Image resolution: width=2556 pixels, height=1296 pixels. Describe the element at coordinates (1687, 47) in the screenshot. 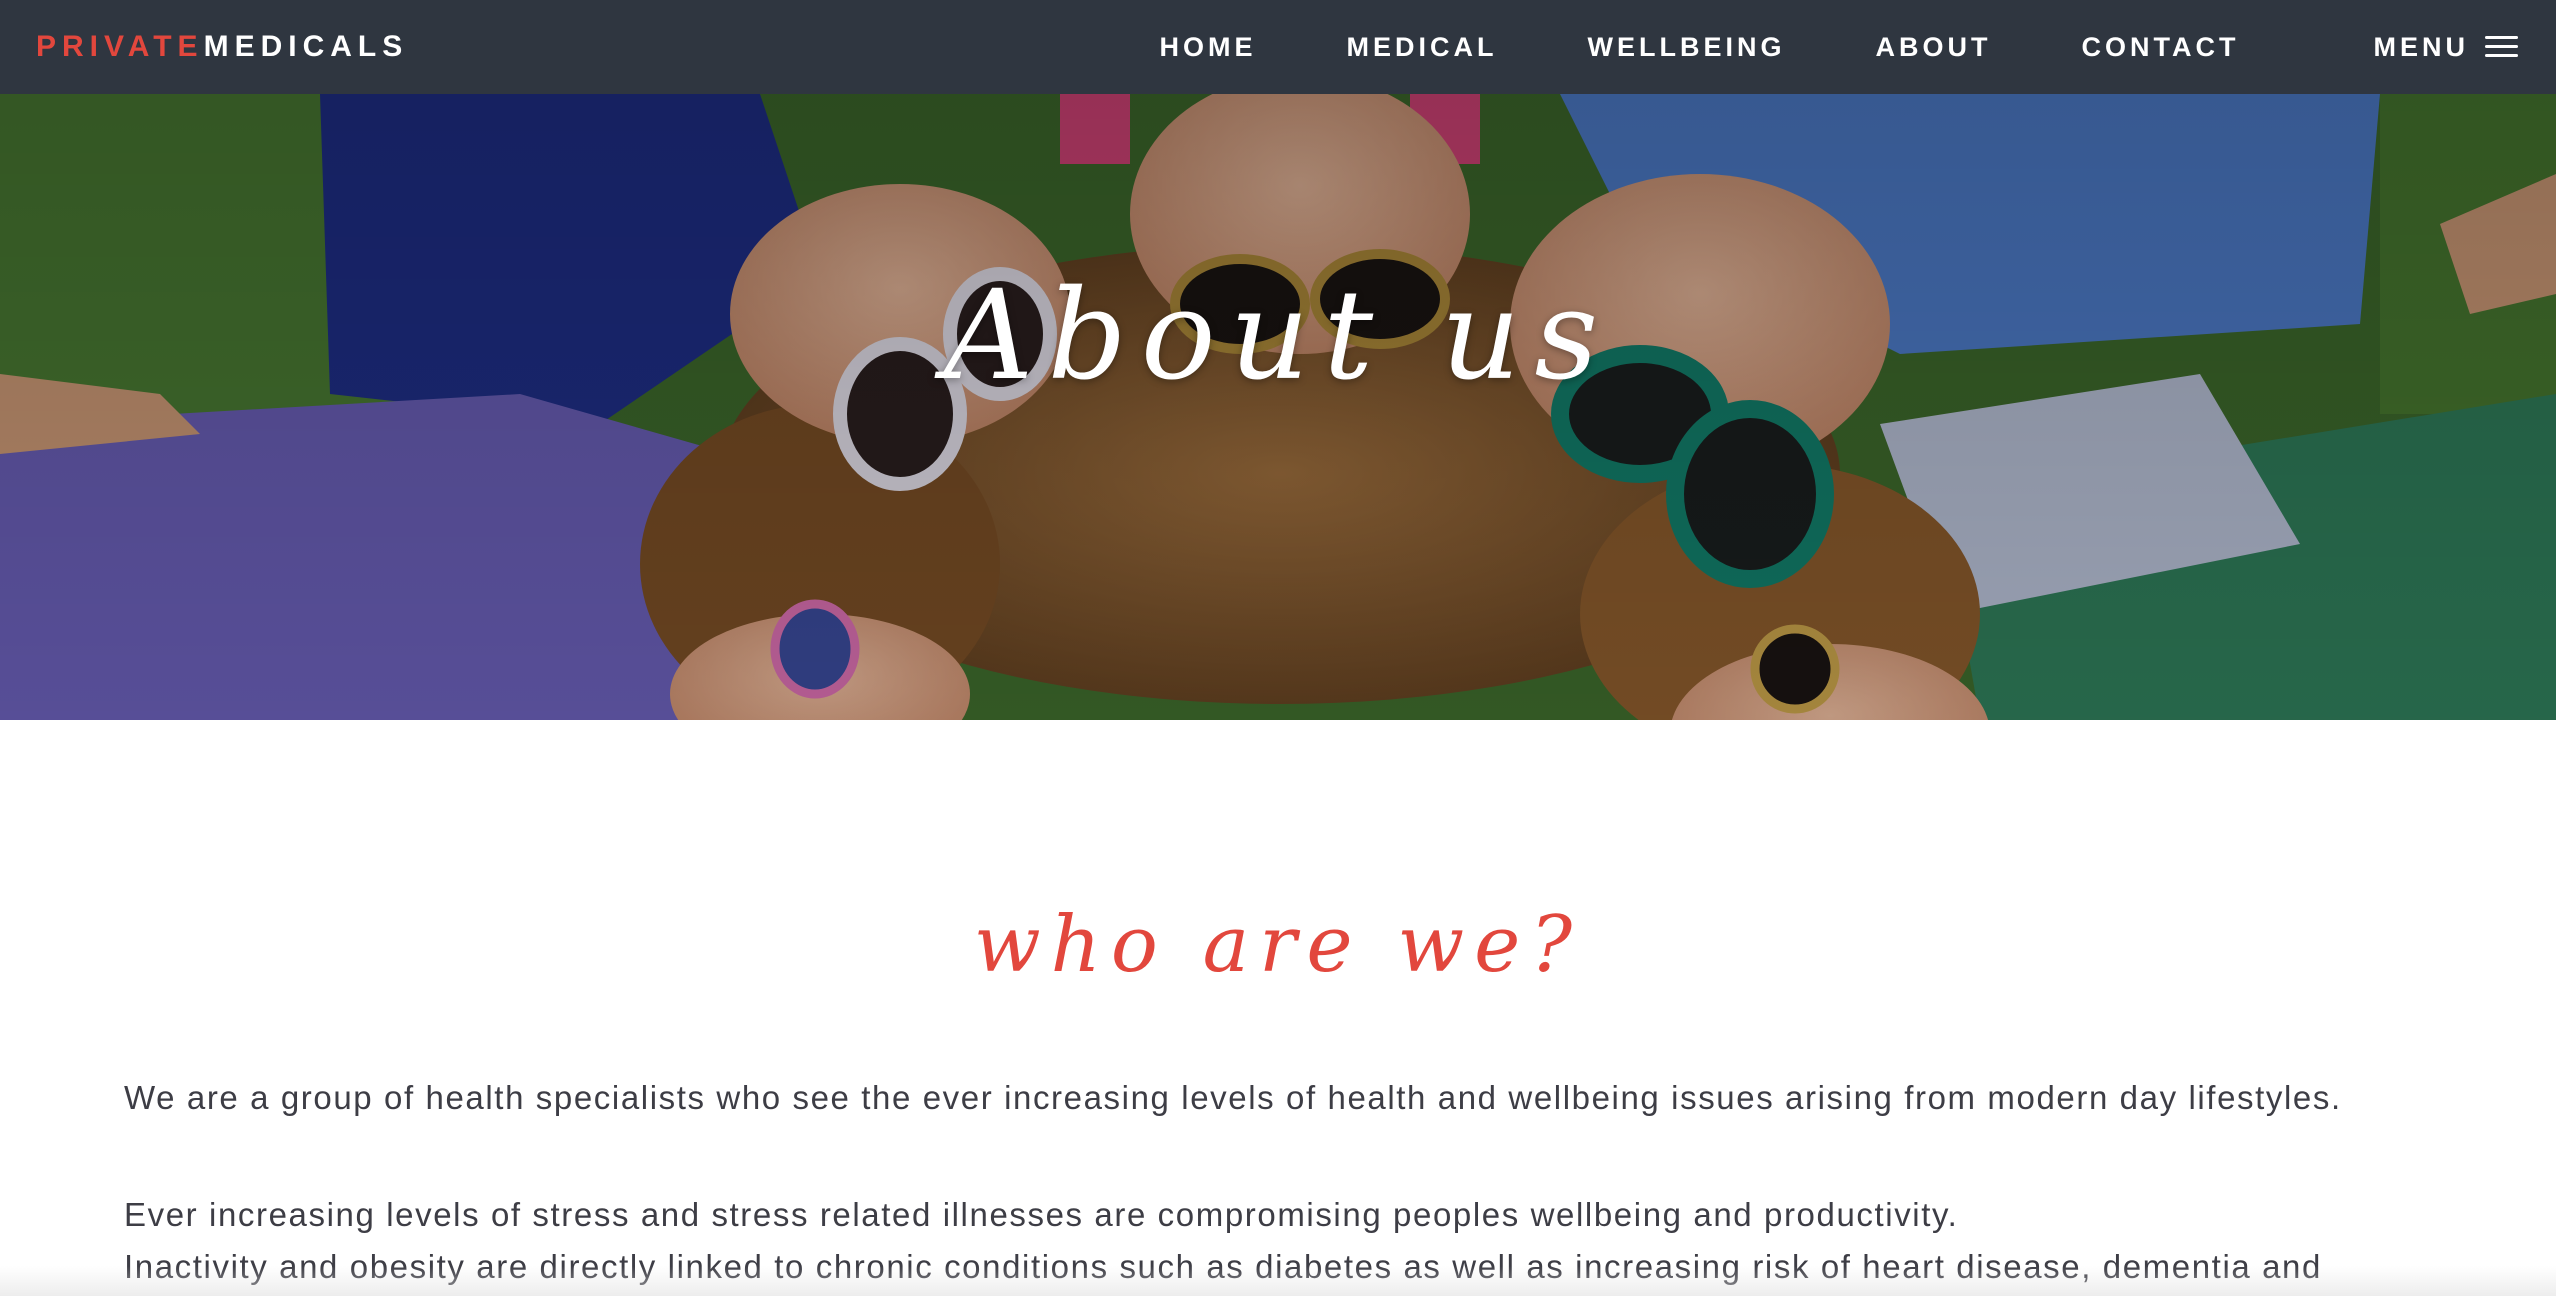

I see `nav-link-wellbeing: WELLBEING` at that location.